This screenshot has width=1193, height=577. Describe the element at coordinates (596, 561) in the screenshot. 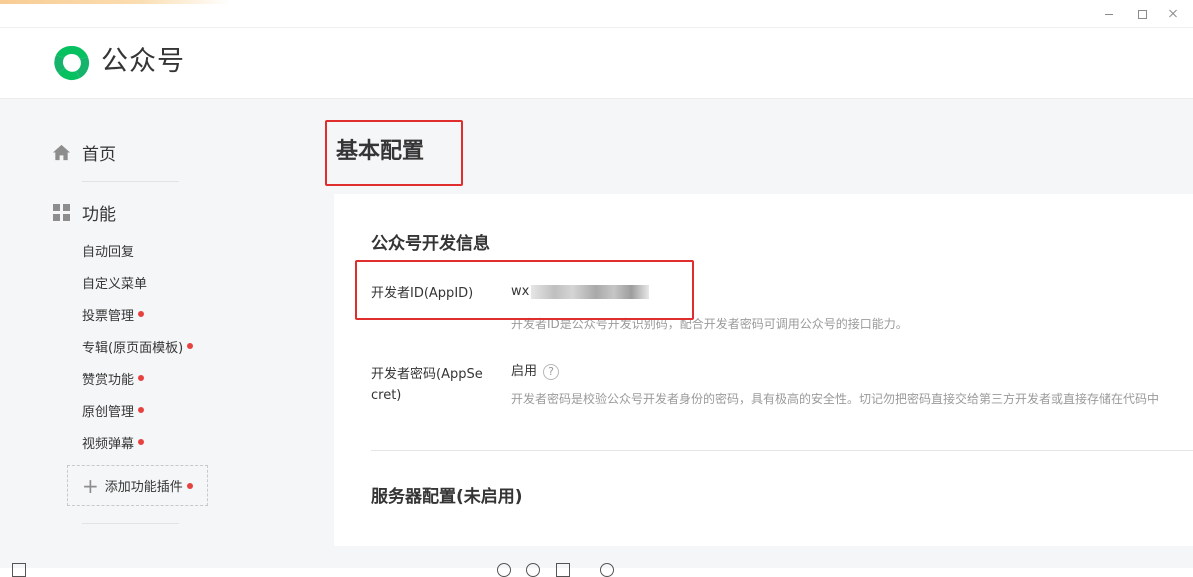

I see `bottom-toolbar` at that location.